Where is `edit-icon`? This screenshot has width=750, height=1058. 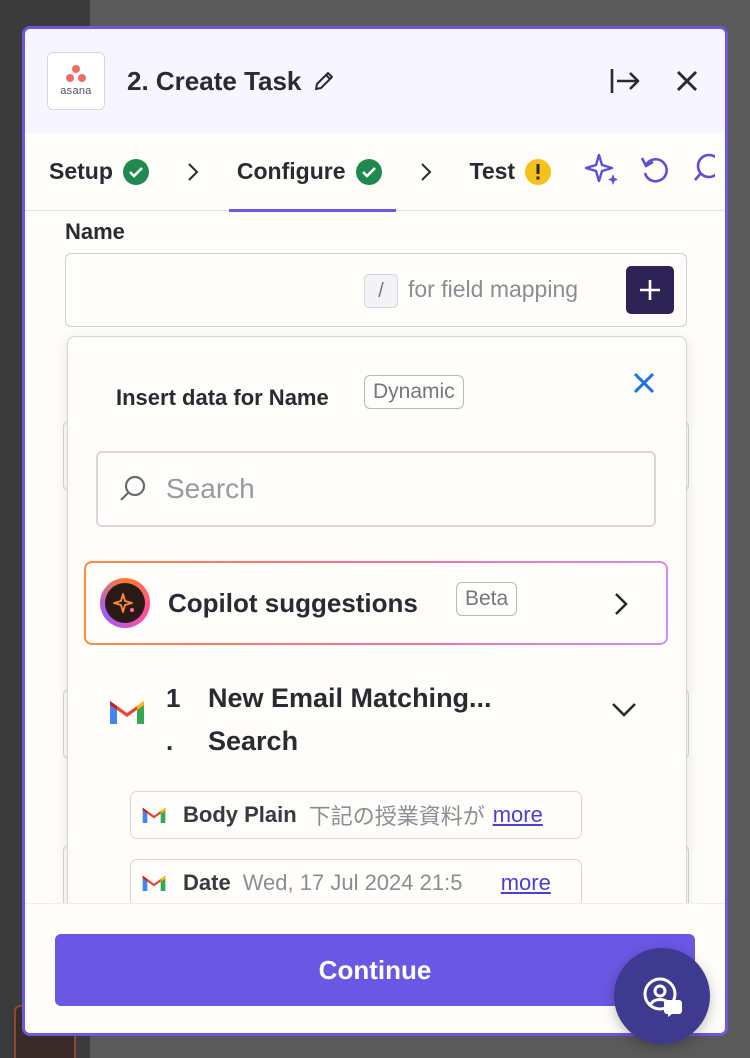
edit-icon is located at coordinates (324, 81).